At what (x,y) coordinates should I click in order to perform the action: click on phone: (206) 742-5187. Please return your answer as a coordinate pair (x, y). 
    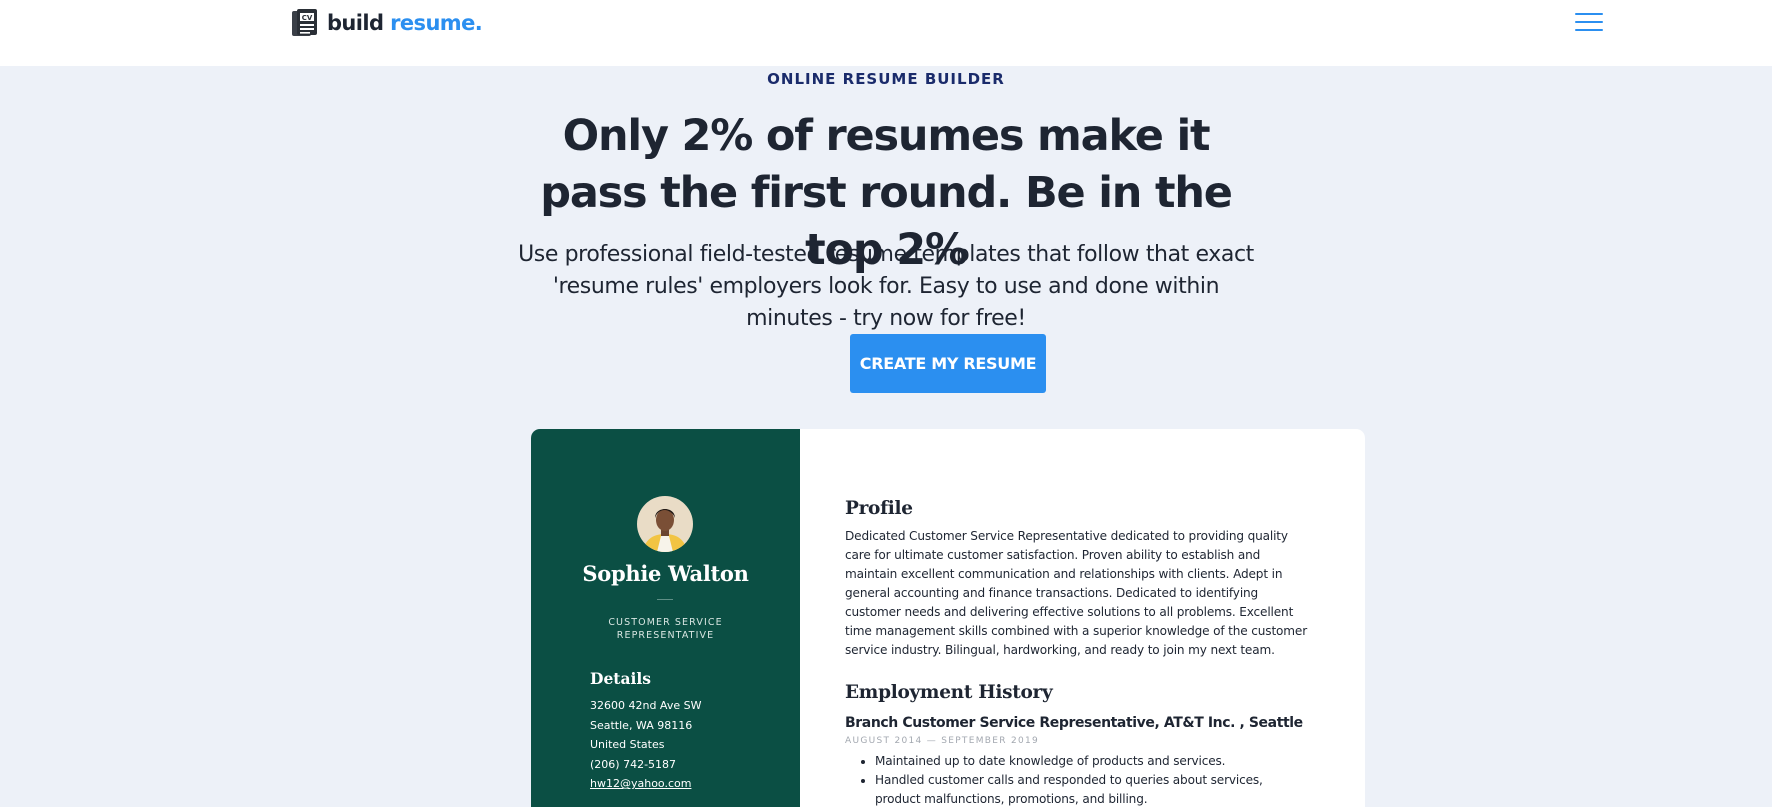
    Looking at the image, I should click on (633, 764).